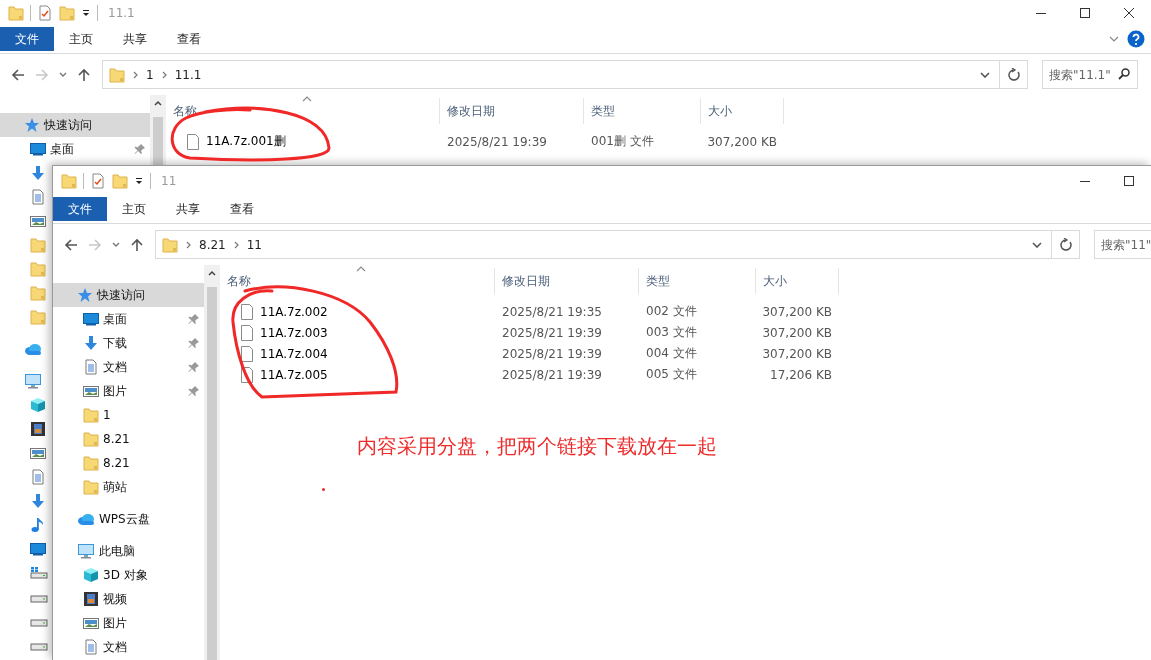  What do you see at coordinates (565, 74) in the screenshot?
I see `address-bar: 1 11.1` at bounding box center [565, 74].